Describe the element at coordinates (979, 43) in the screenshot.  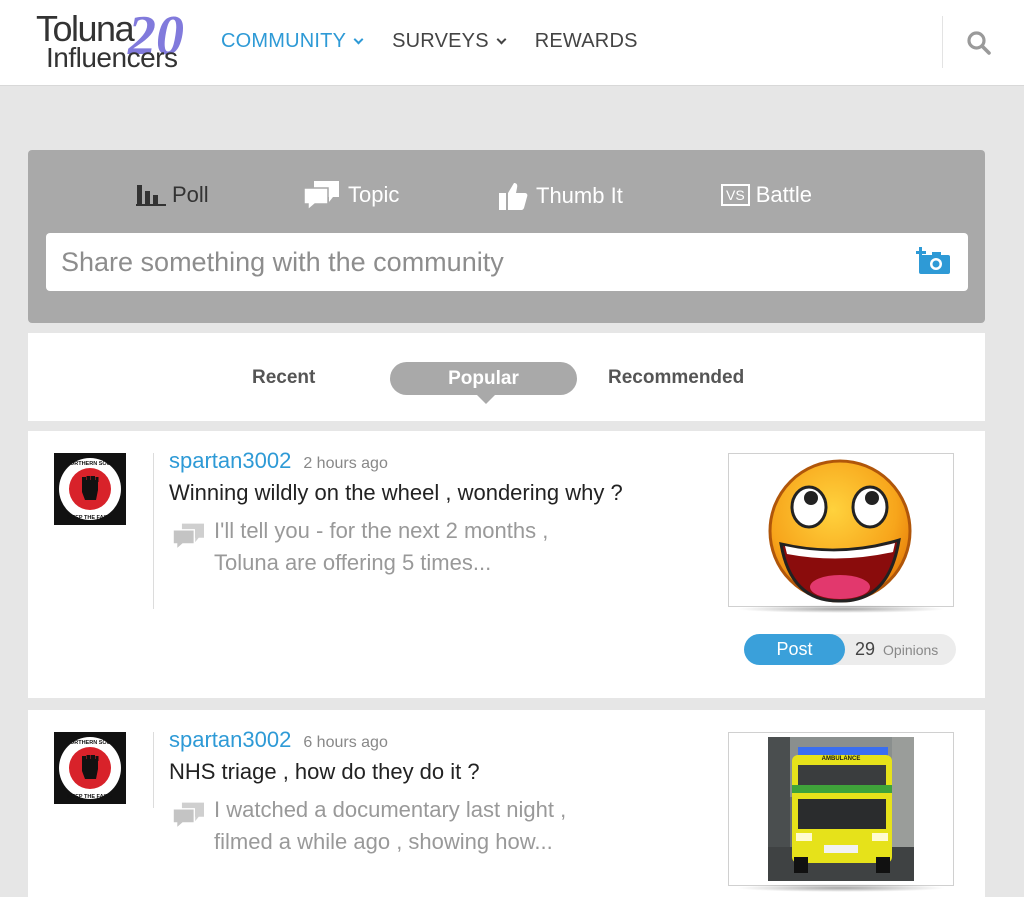
I see `search-icon` at that location.